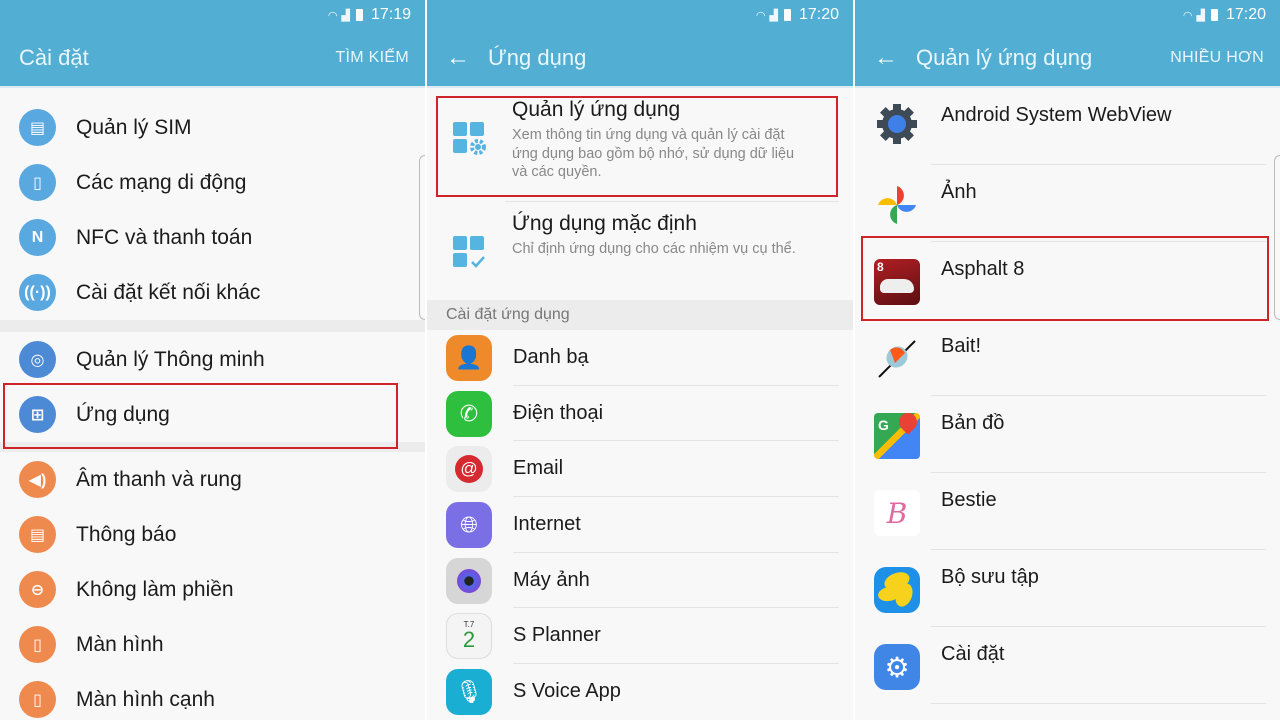 The width and height of the screenshot is (1280, 720). I want to click on email-icon: @, so click(469, 469).